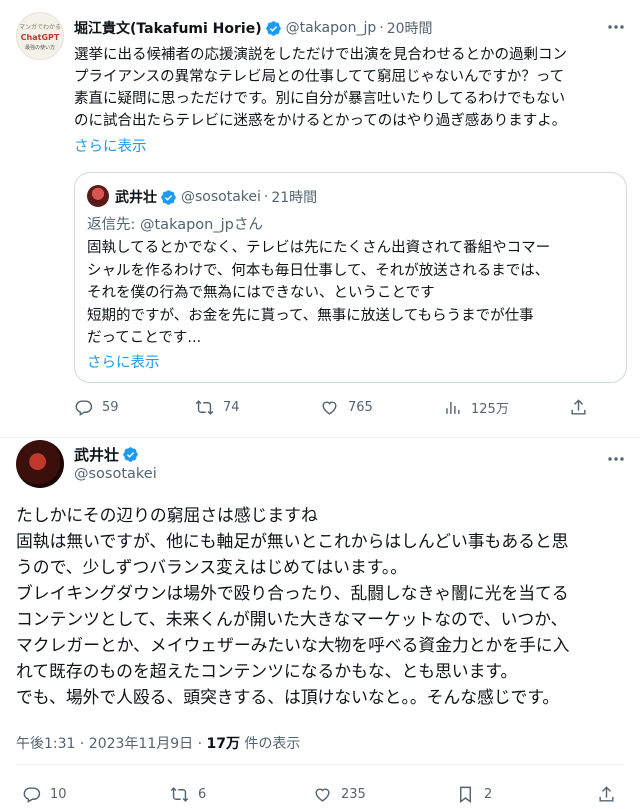  What do you see at coordinates (353, 794) in the screenshot?
I see `like-count: 235` at bounding box center [353, 794].